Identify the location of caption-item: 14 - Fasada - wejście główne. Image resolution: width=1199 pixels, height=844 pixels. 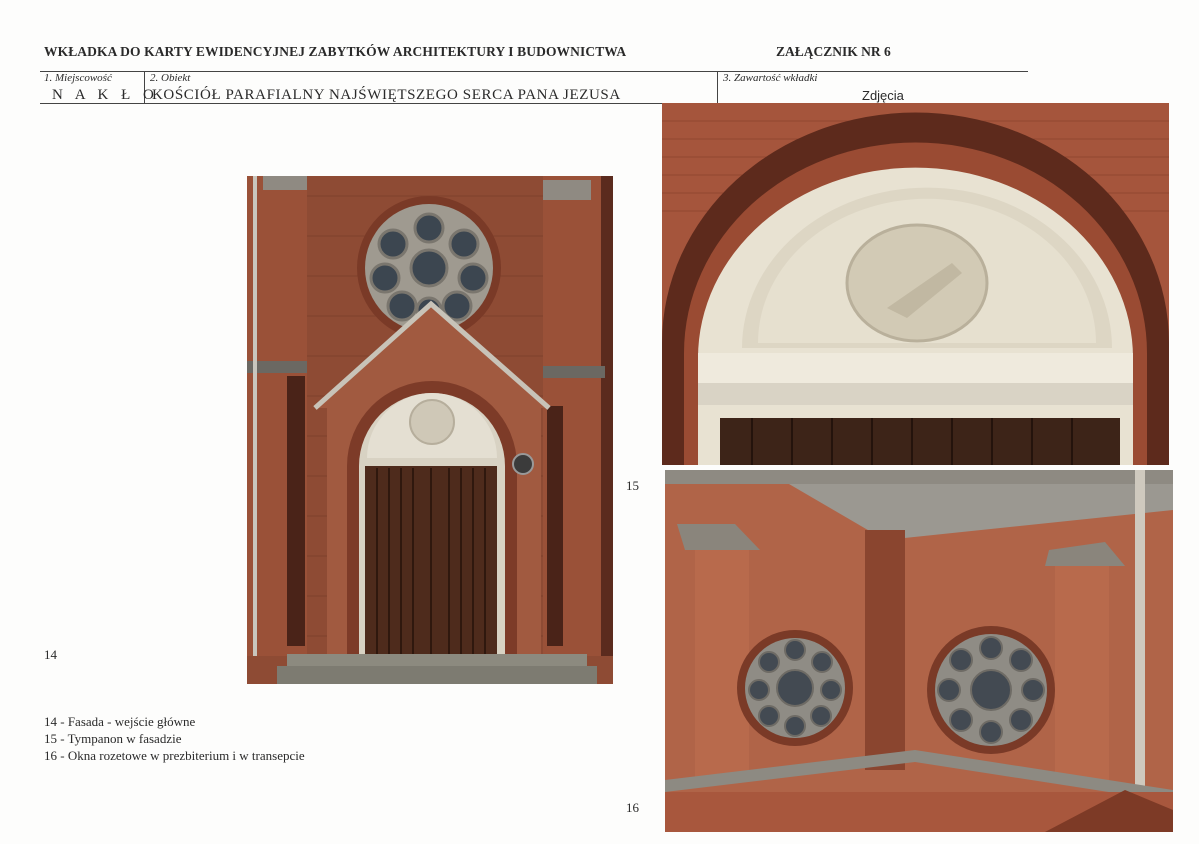
(120, 721).